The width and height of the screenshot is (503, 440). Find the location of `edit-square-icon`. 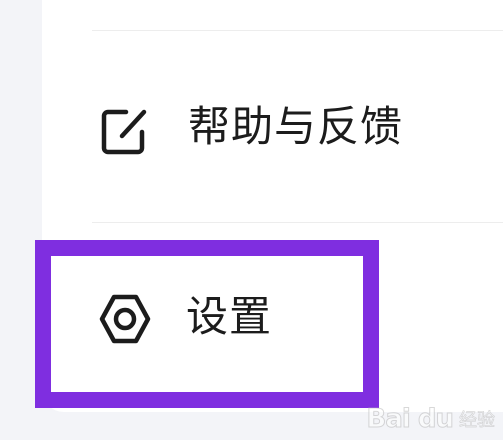

edit-square-icon is located at coordinates (124, 132).